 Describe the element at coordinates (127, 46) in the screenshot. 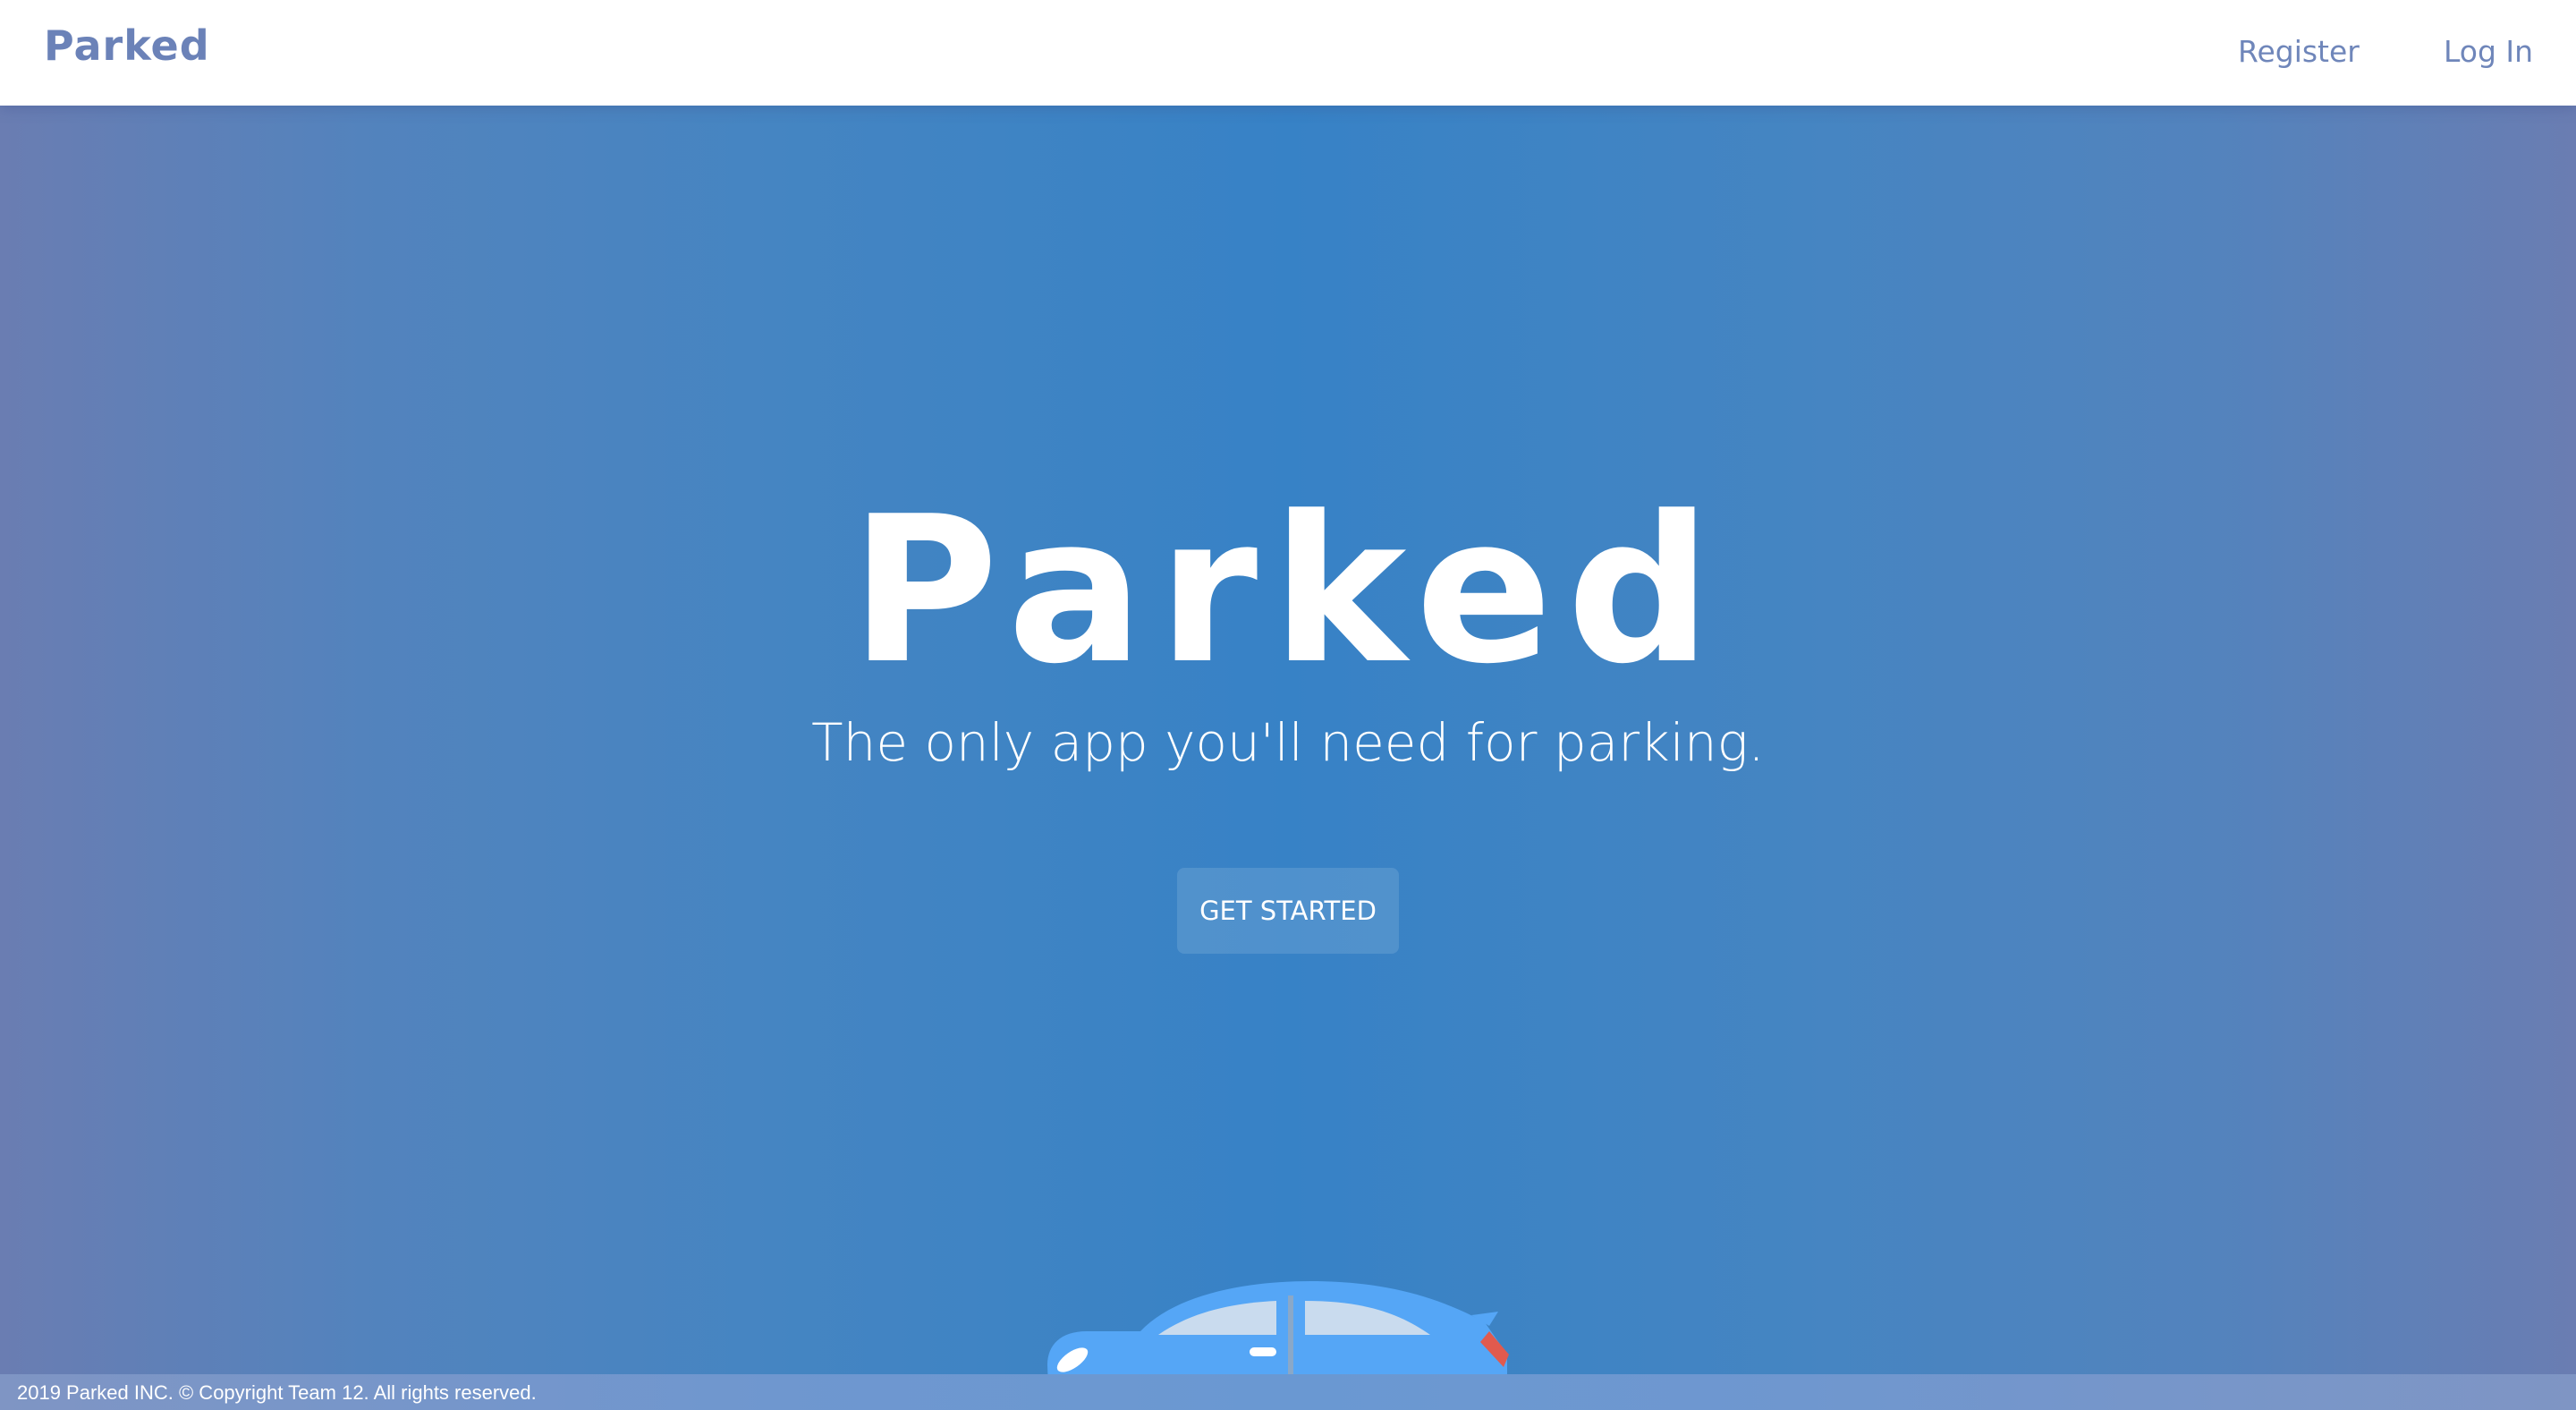

I see `brand-logo: Parked` at that location.